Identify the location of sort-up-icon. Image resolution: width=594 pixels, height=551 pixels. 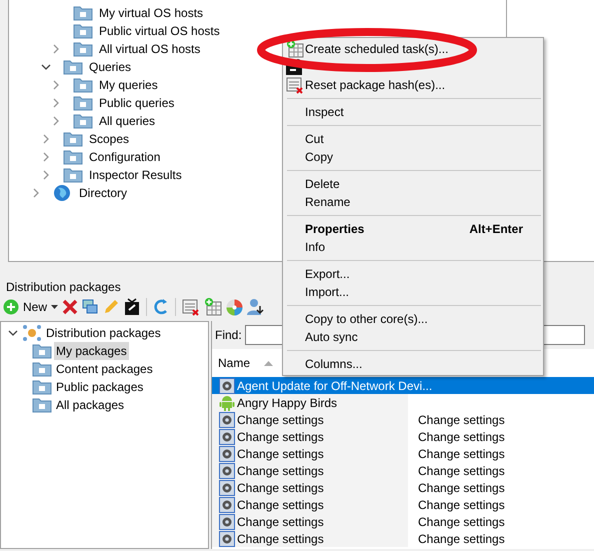
(269, 363).